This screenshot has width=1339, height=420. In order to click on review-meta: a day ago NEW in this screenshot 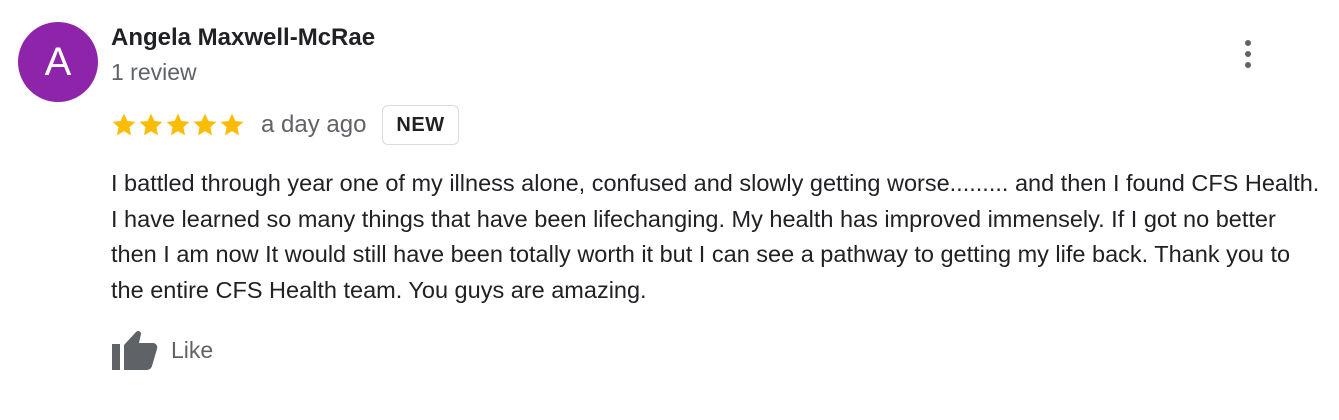, I will do `click(285, 125)`.